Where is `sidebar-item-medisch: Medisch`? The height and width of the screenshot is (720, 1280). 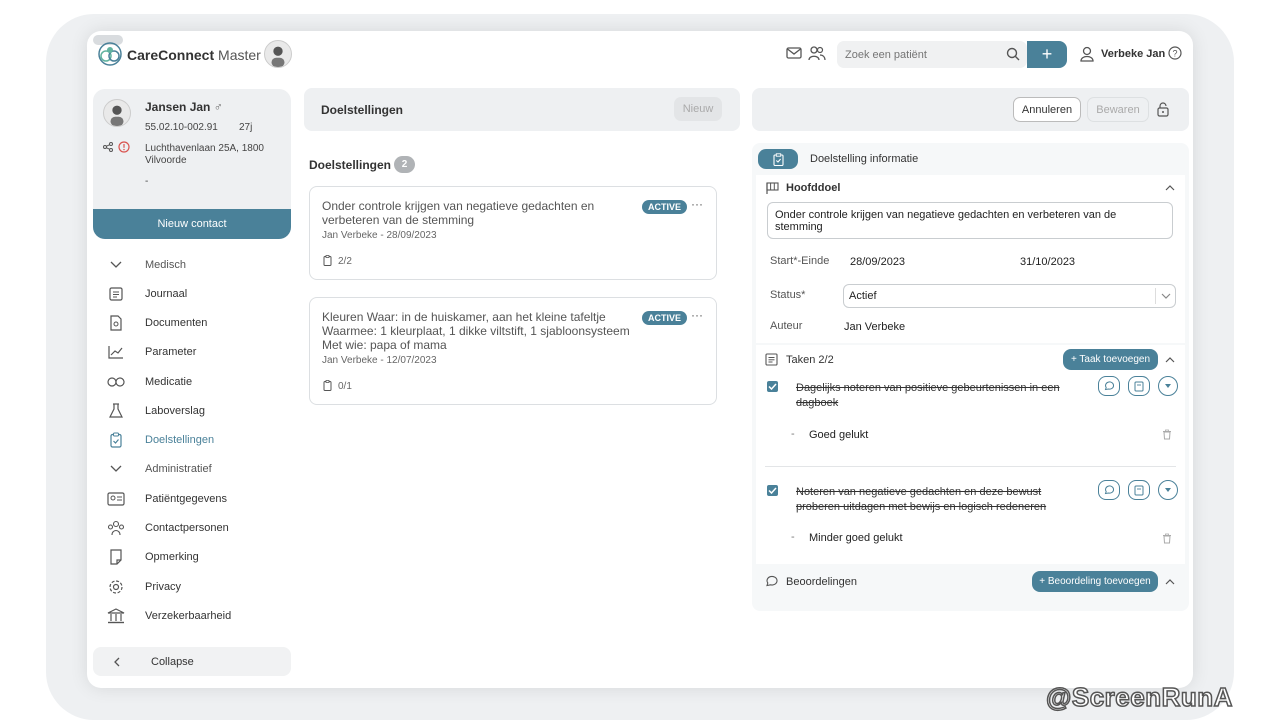
sidebar-item-medisch: Medisch is located at coordinates (146, 265).